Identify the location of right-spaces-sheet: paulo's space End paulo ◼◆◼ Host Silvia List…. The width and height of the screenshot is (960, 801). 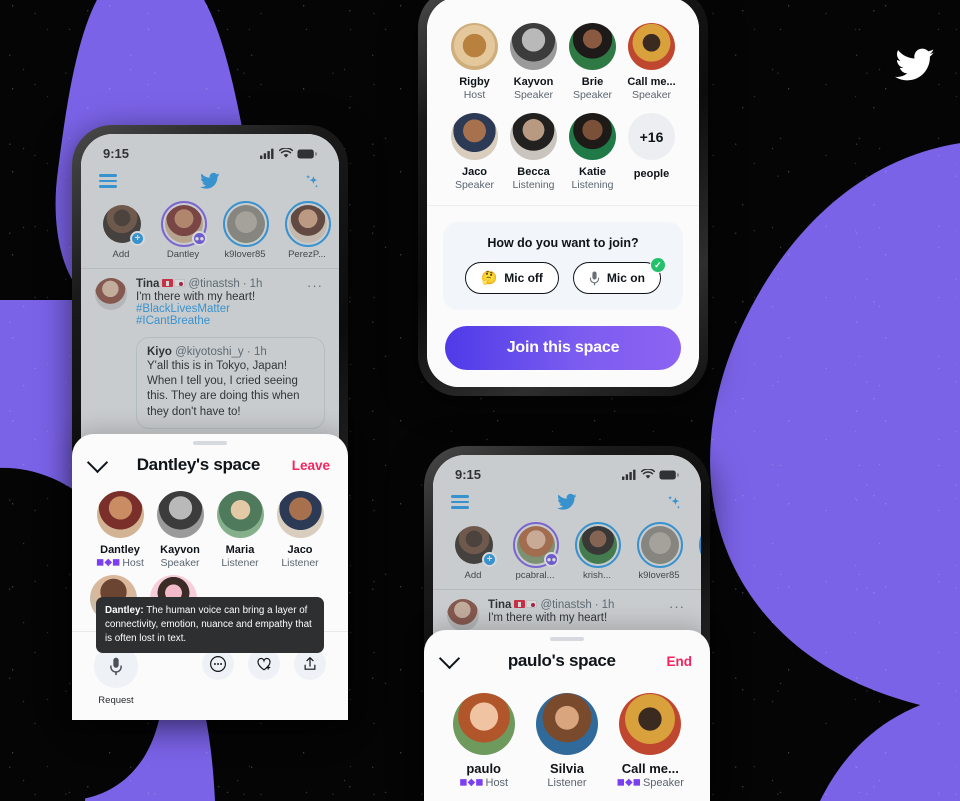
(567, 715).